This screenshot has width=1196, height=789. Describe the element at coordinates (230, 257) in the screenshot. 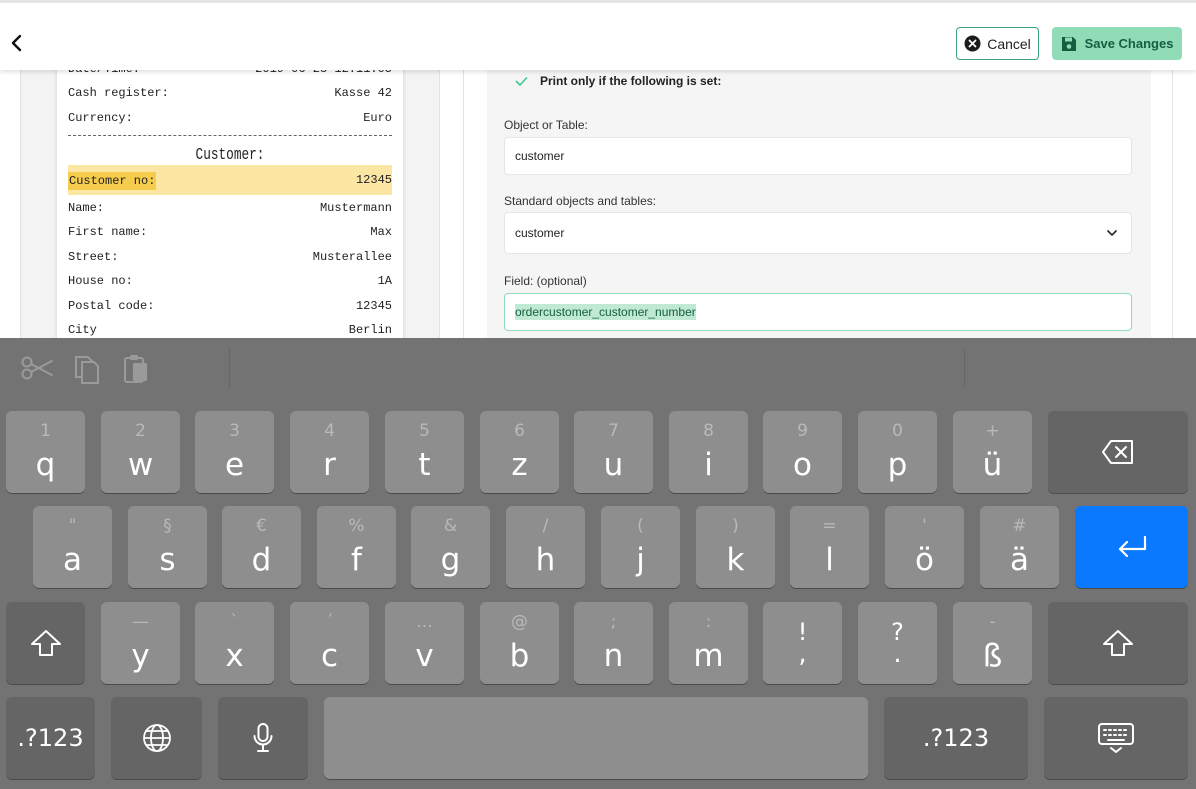

I see `receipt-row: Street: Musterallee` at that location.